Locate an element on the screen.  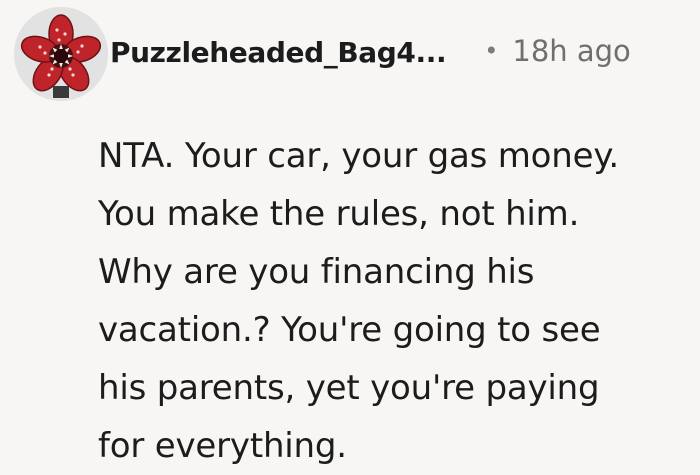
comment-timestamp: 18h ago is located at coordinates (571, 51).